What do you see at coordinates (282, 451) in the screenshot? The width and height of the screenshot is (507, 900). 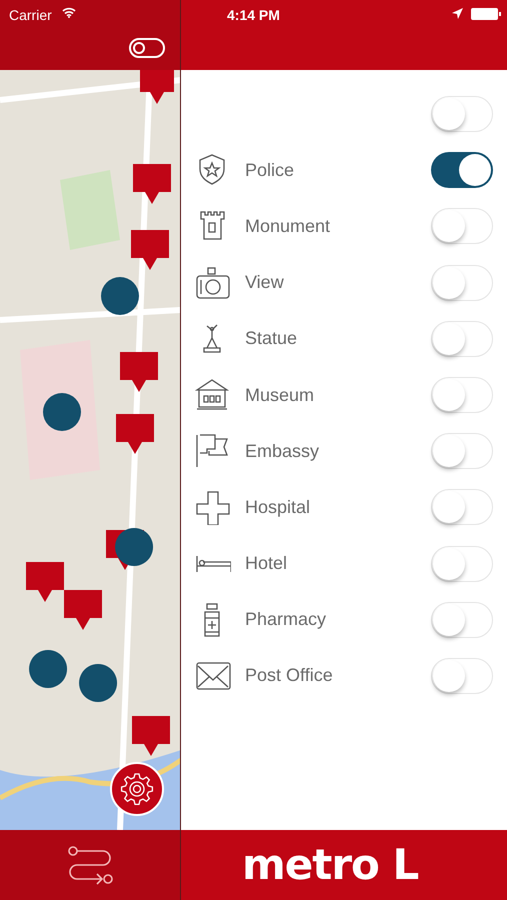 I see `layer-label: Embassy` at bounding box center [282, 451].